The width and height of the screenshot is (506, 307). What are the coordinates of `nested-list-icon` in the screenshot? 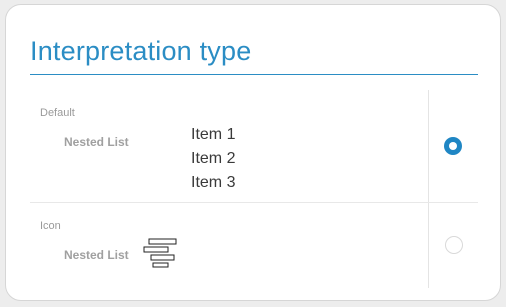 It's located at (160, 253).